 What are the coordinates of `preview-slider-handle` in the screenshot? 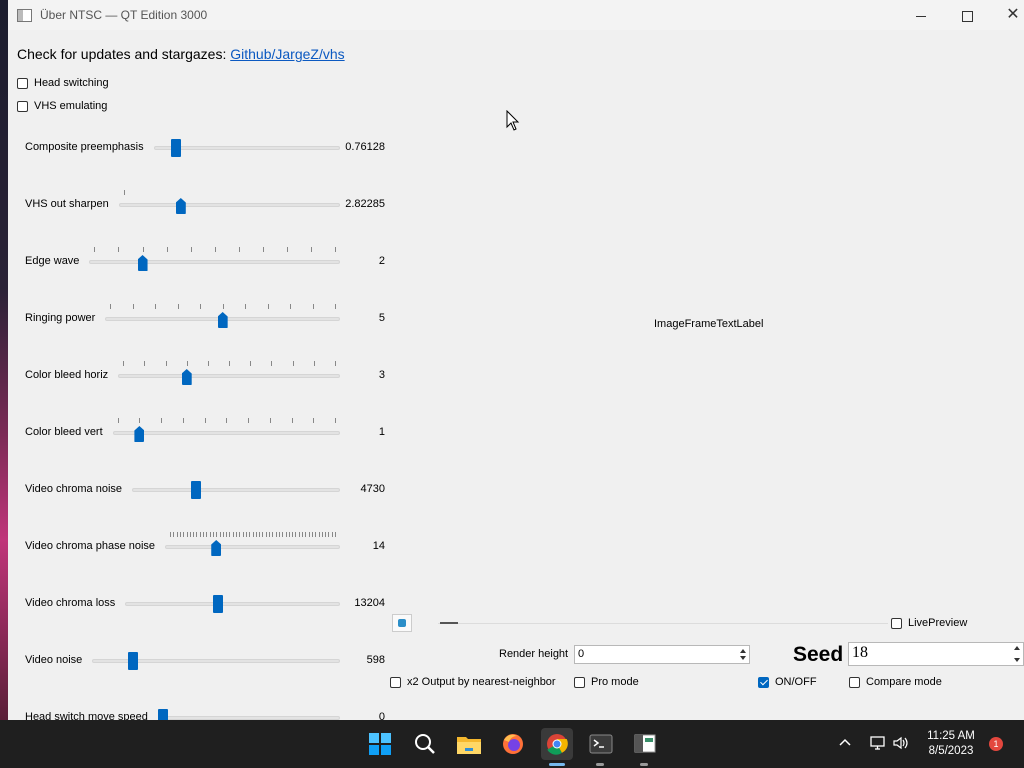 It's located at (449, 623).